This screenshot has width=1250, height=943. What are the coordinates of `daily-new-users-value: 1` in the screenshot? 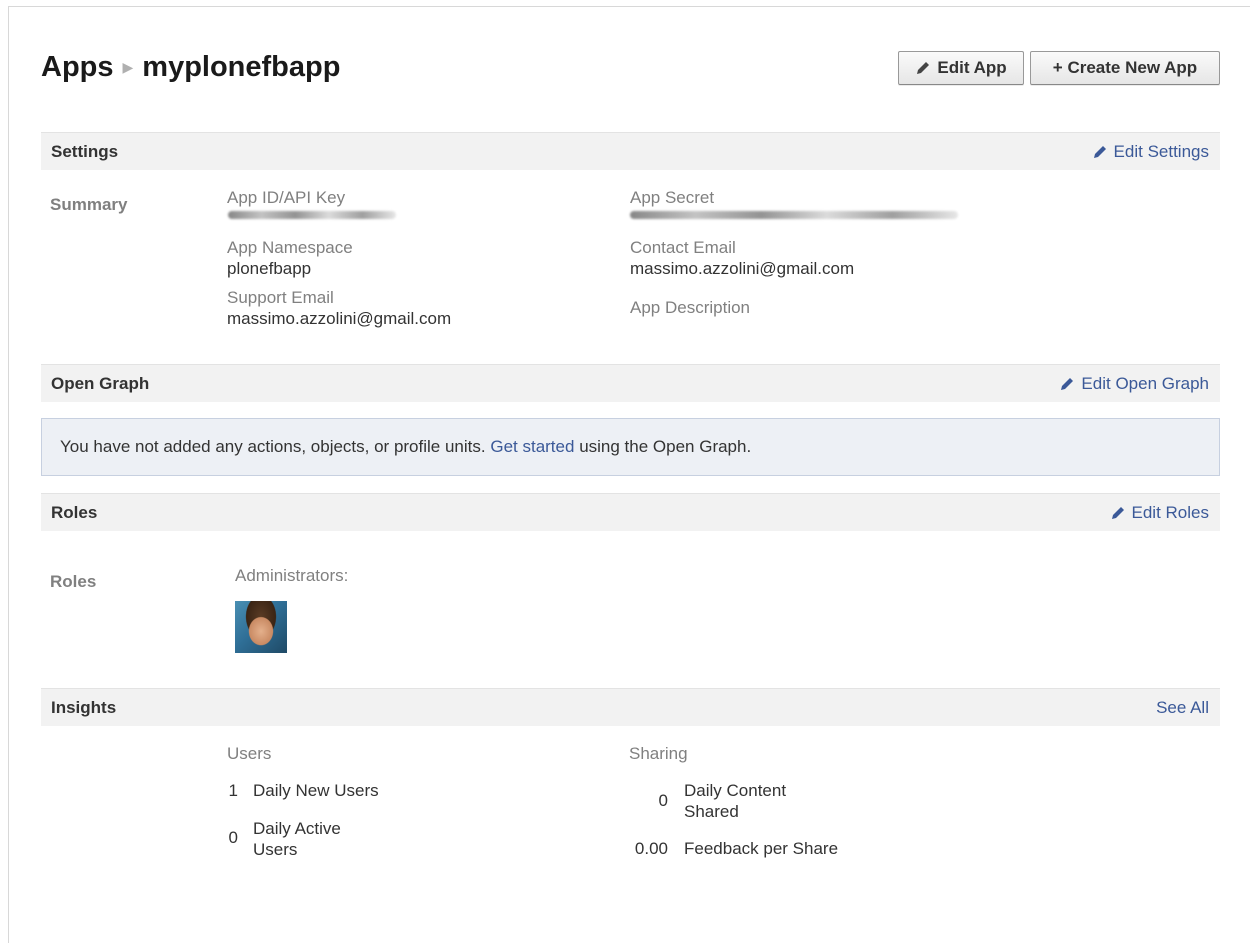 It's located at (233, 790).